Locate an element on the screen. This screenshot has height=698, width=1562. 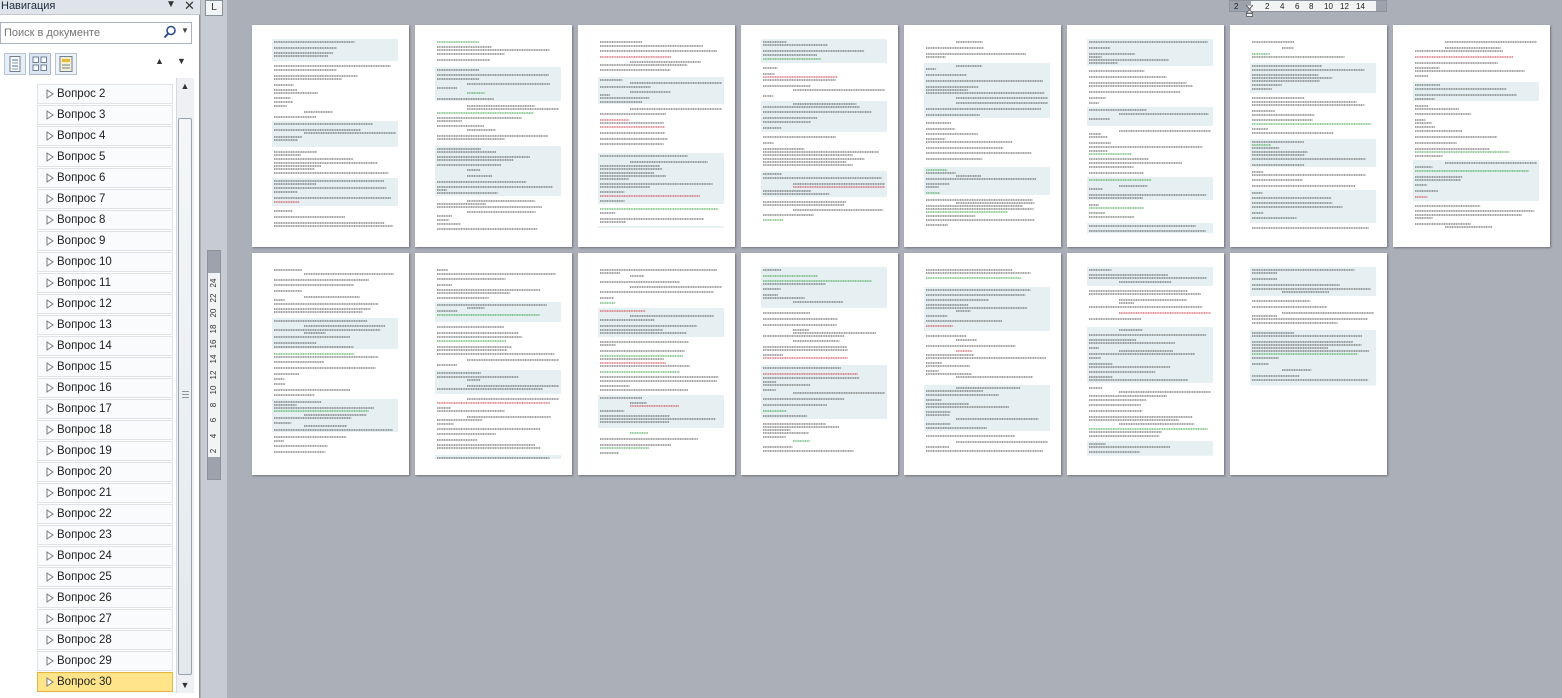
heading-item: Вопрос 17 is located at coordinates (105, 409).